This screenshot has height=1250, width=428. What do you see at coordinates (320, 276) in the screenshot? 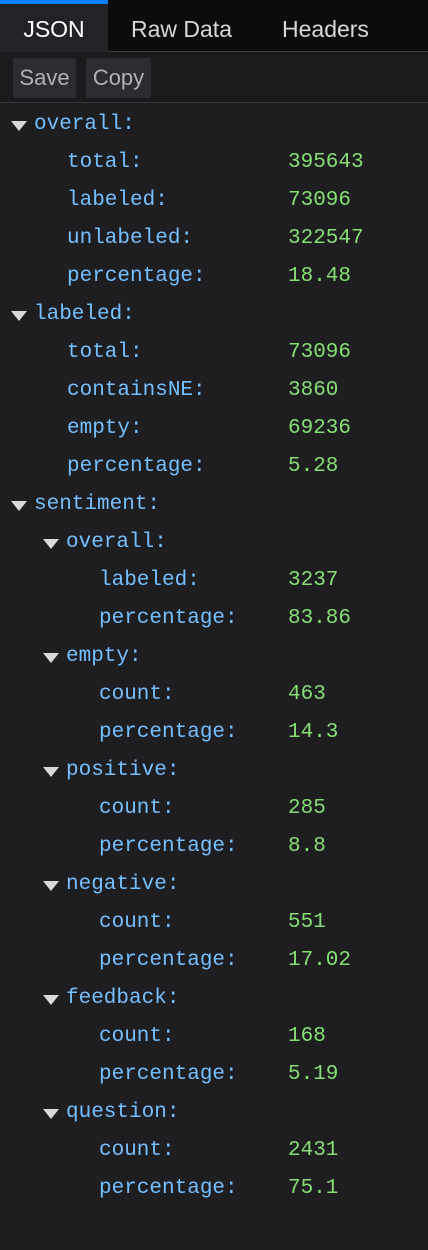
I see `tree-value: 18.48` at bounding box center [320, 276].